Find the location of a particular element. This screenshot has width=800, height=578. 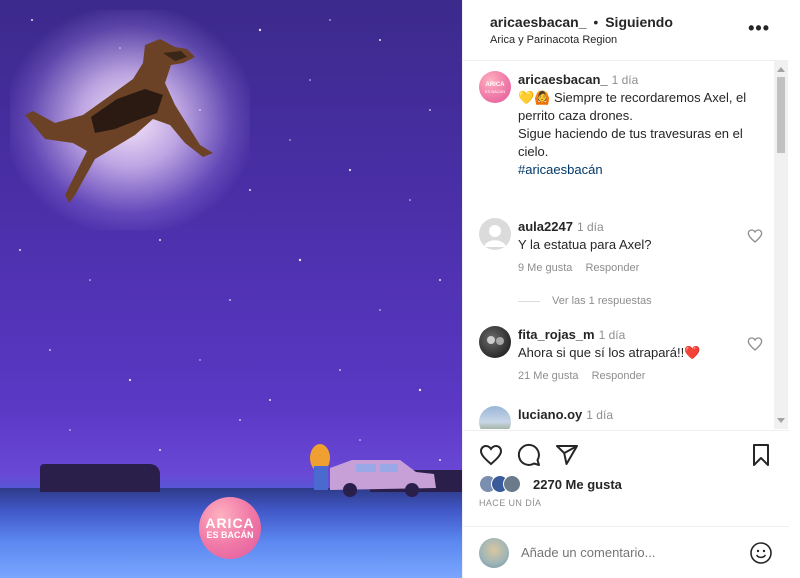

view-replies-label: Ver las 1 respuestas is located at coordinates (602, 301).